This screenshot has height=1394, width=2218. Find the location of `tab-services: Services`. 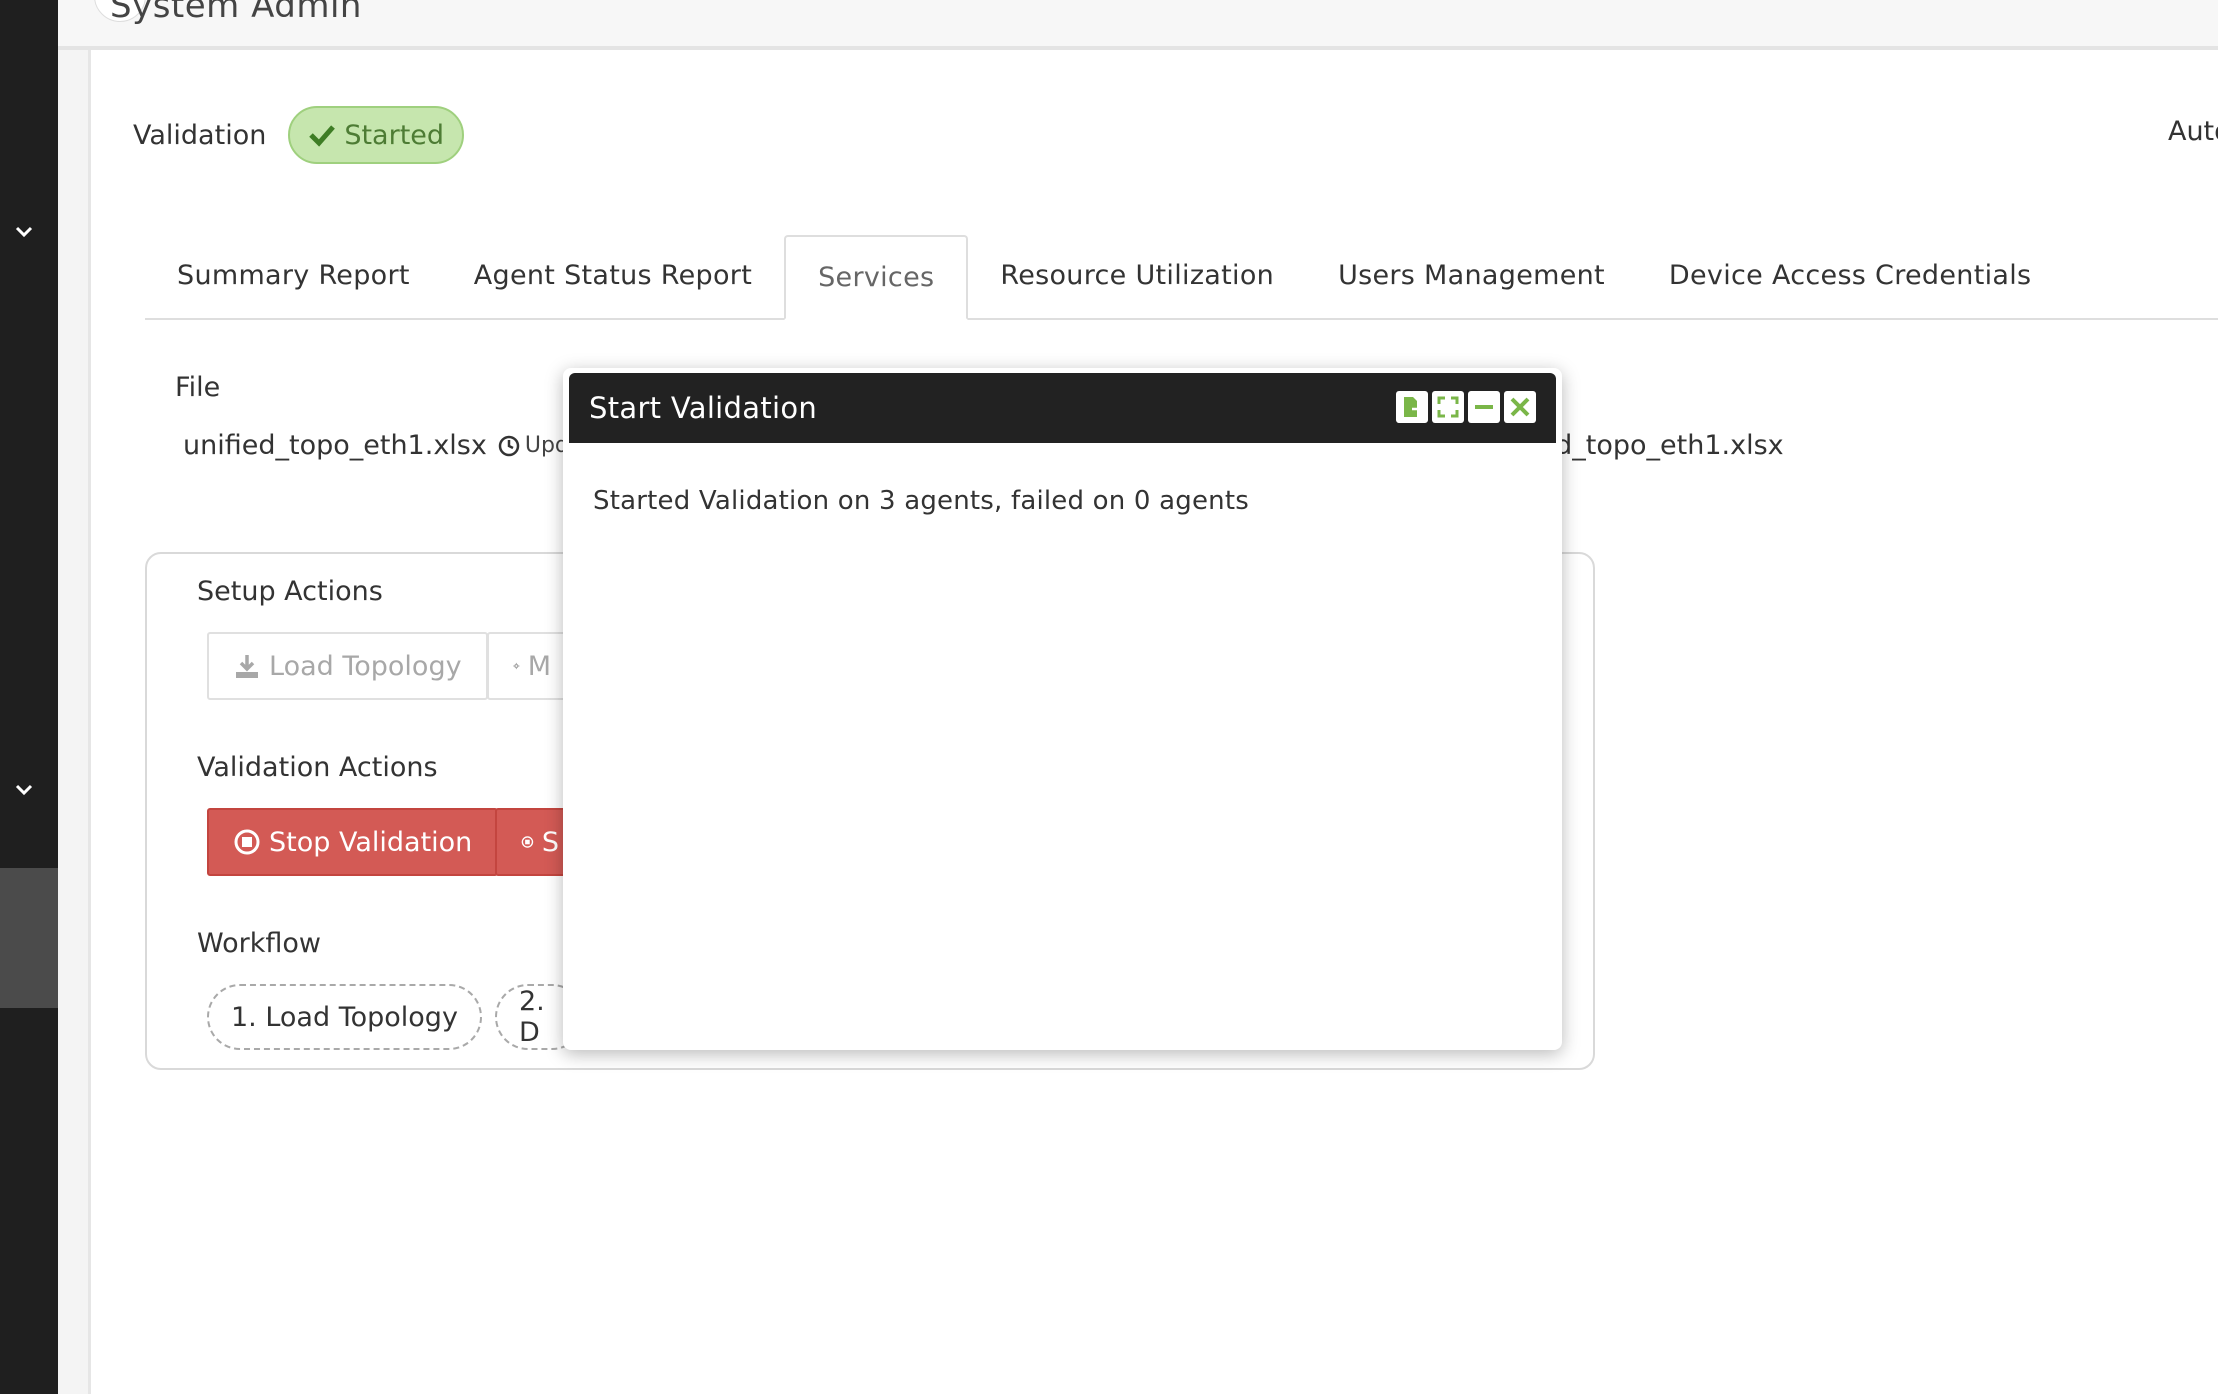

tab-services: Services is located at coordinates (876, 277).